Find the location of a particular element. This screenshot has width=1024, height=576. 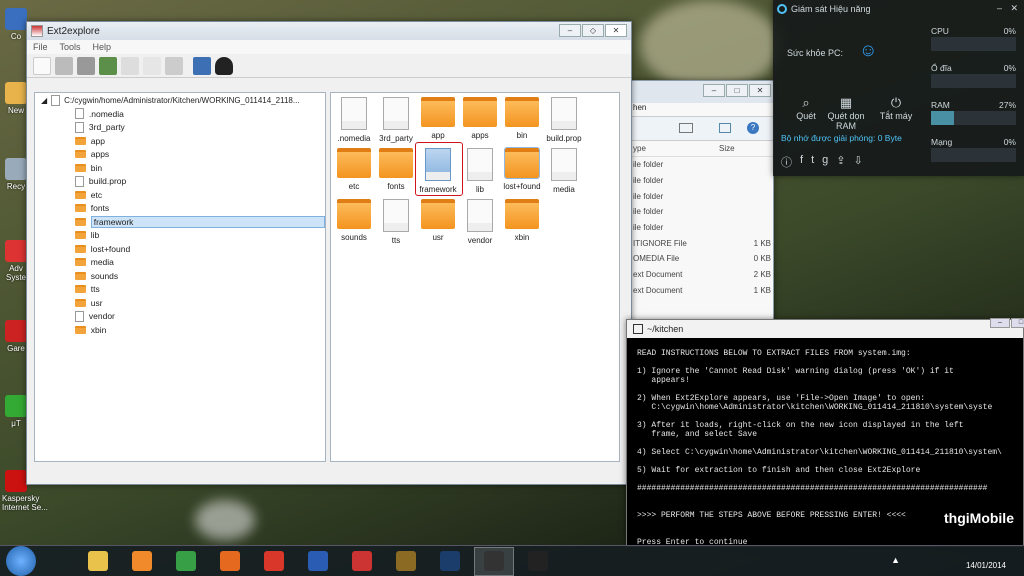

file-item: vendor is located at coordinates (480, 222).